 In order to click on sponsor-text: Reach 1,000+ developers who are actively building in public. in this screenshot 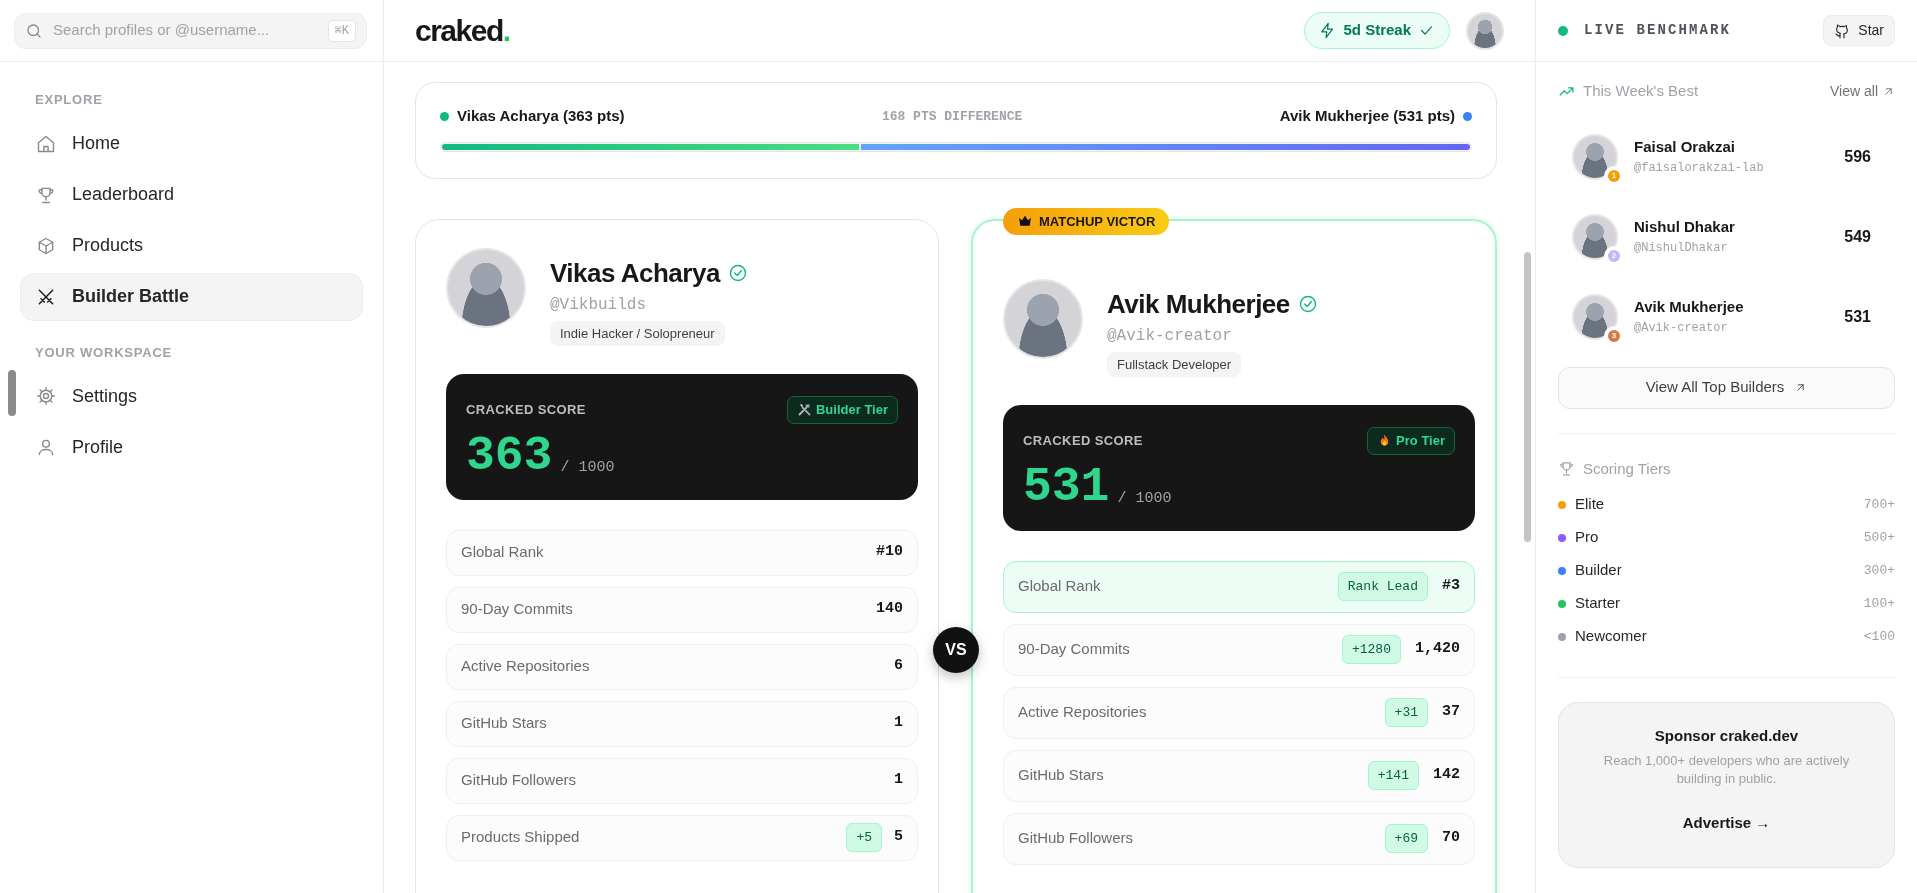, I will do `click(1726, 770)`.